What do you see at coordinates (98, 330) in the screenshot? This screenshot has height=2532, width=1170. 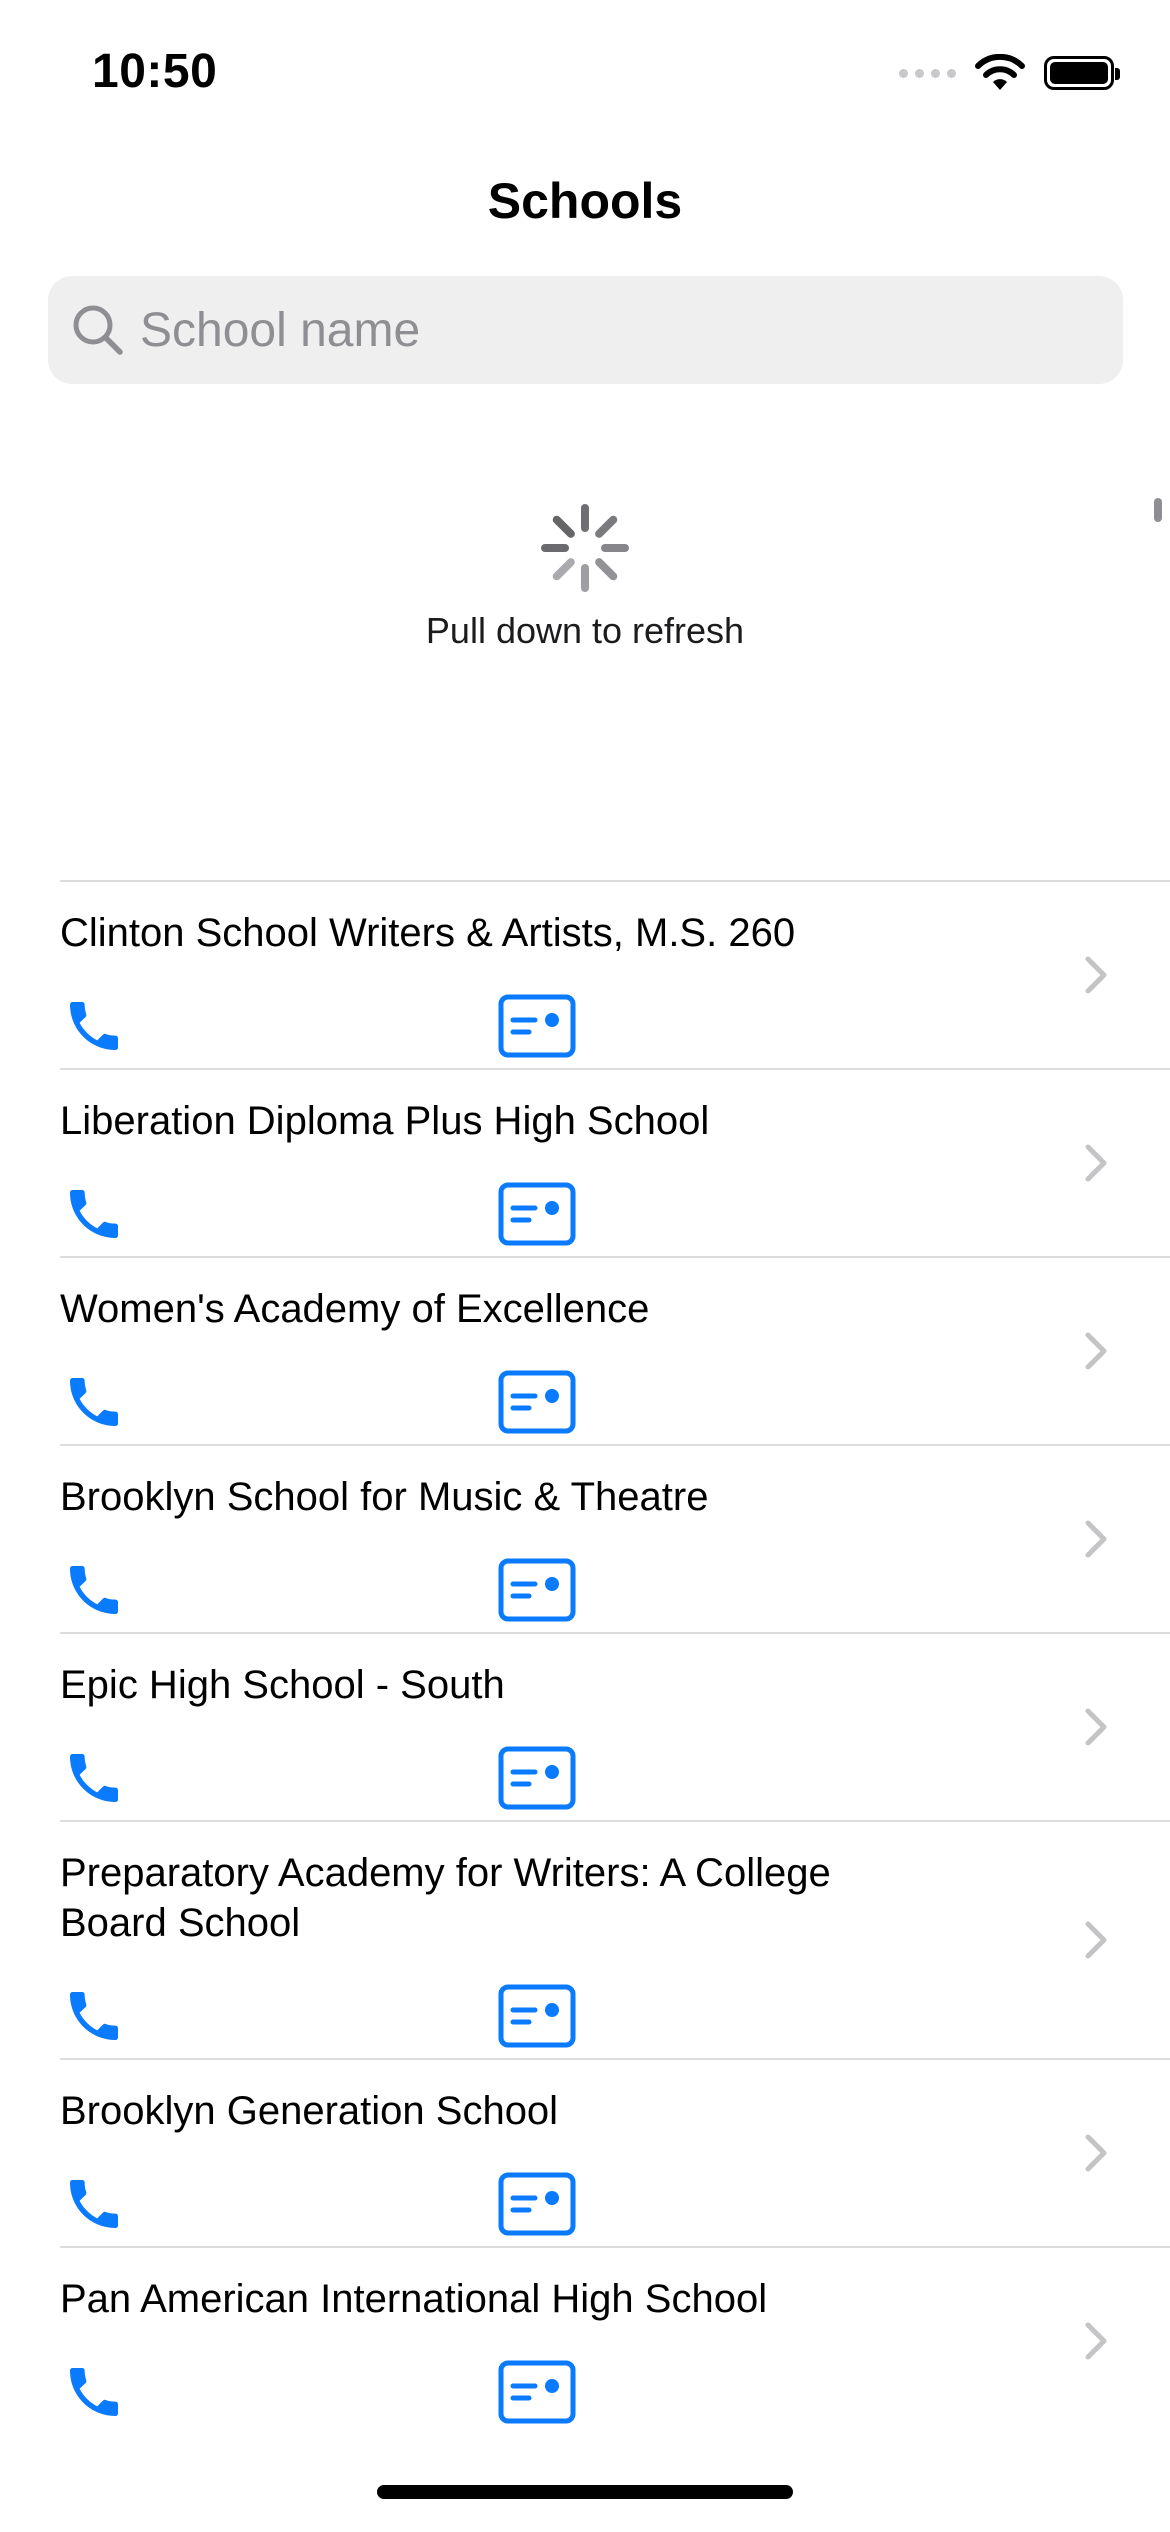 I see `search-icon` at bounding box center [98, 330].